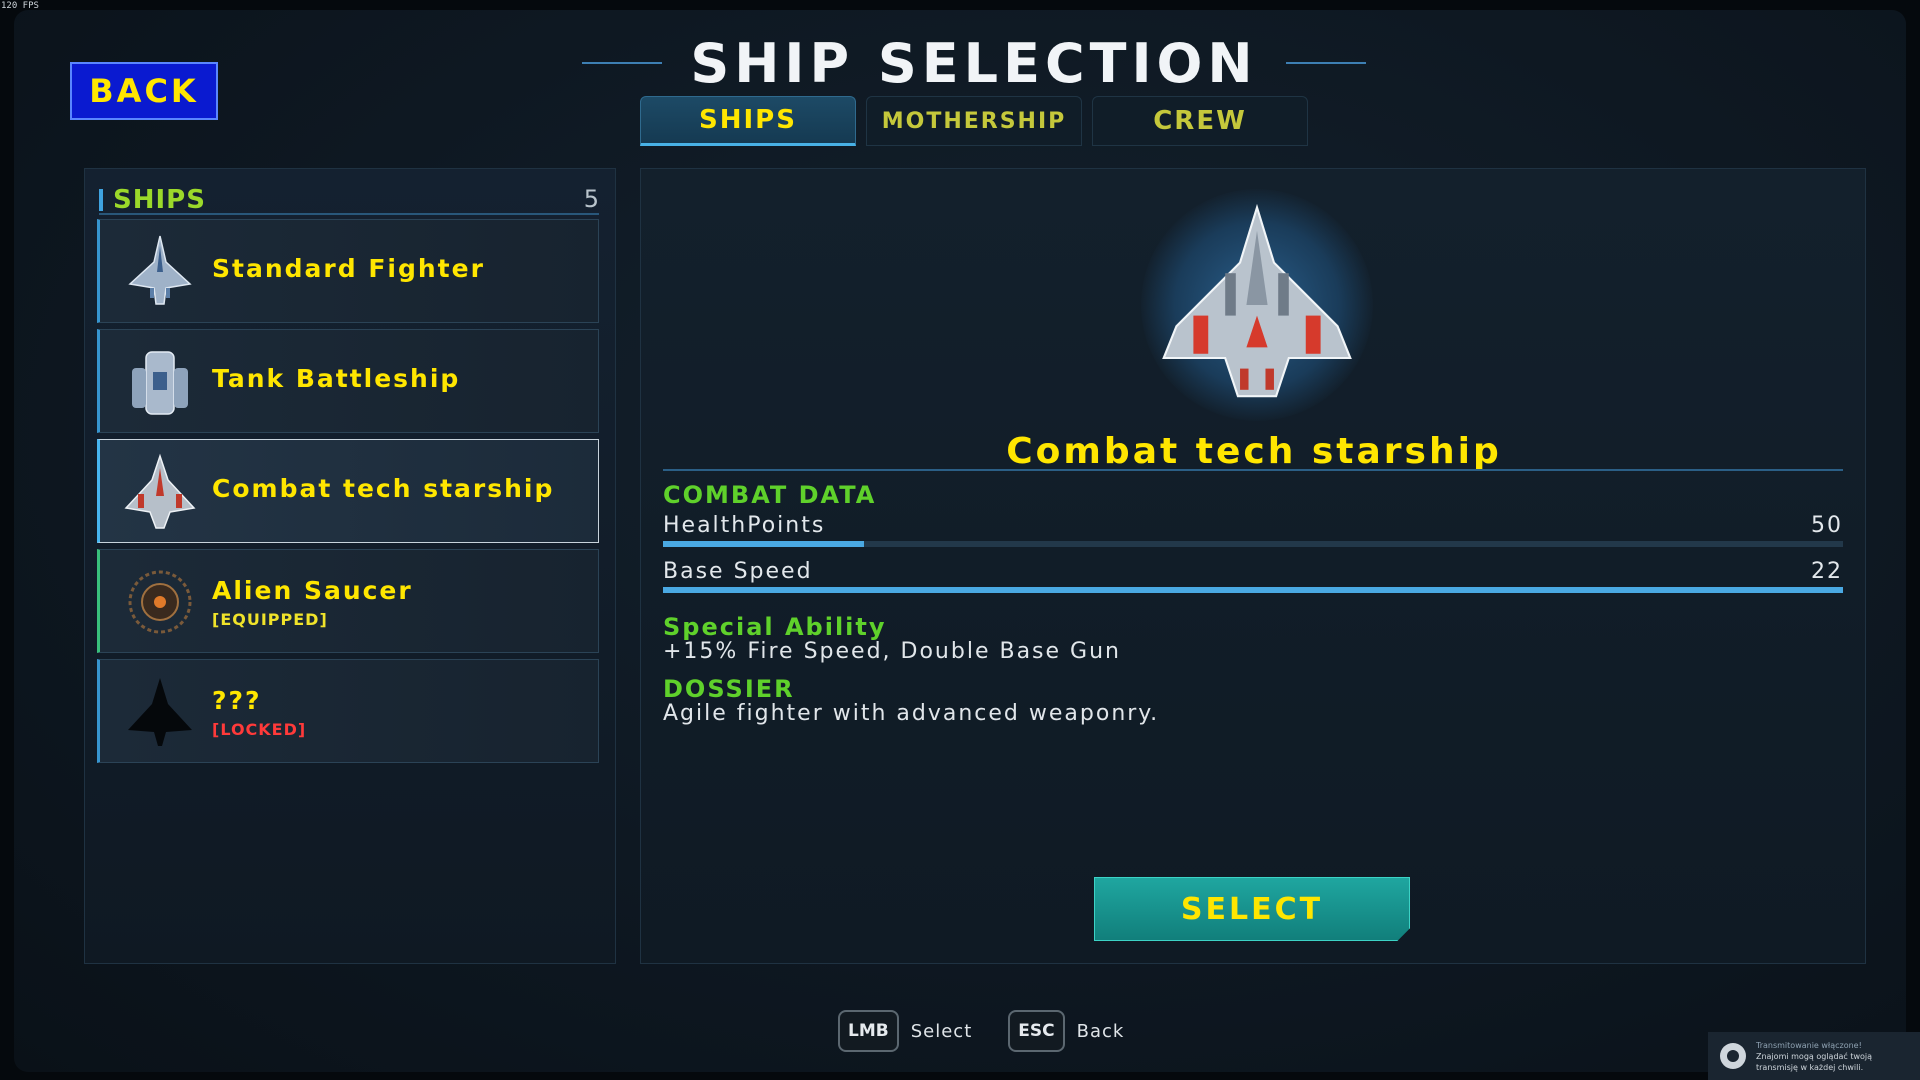  Describe the element at coordinates (1036, 1031) in the screenshot. I see `esc-key-icon: ESC` at that location.